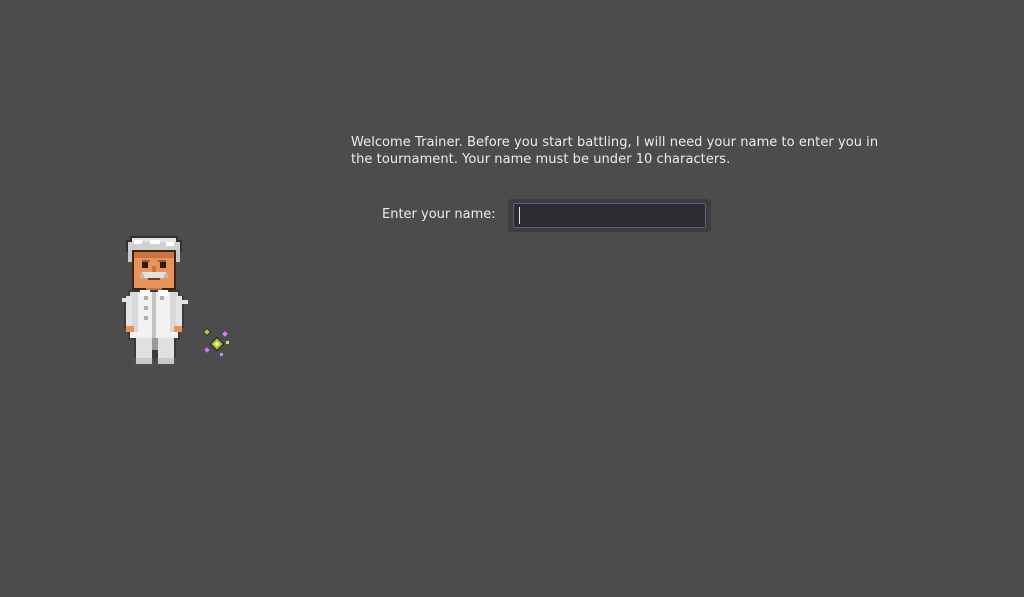 This screenshot has height=597, width=1024. I want to click on professor-sprite-icon, so click(155, 301).